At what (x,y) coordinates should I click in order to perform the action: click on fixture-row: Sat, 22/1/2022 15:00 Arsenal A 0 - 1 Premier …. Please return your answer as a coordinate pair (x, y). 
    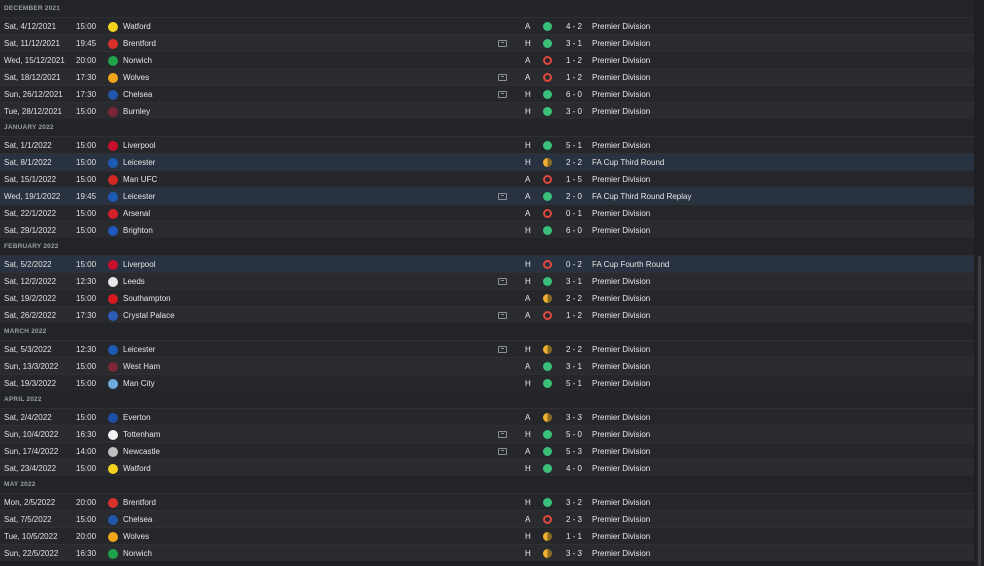
    Looking at the image, I should click on (487, 212).